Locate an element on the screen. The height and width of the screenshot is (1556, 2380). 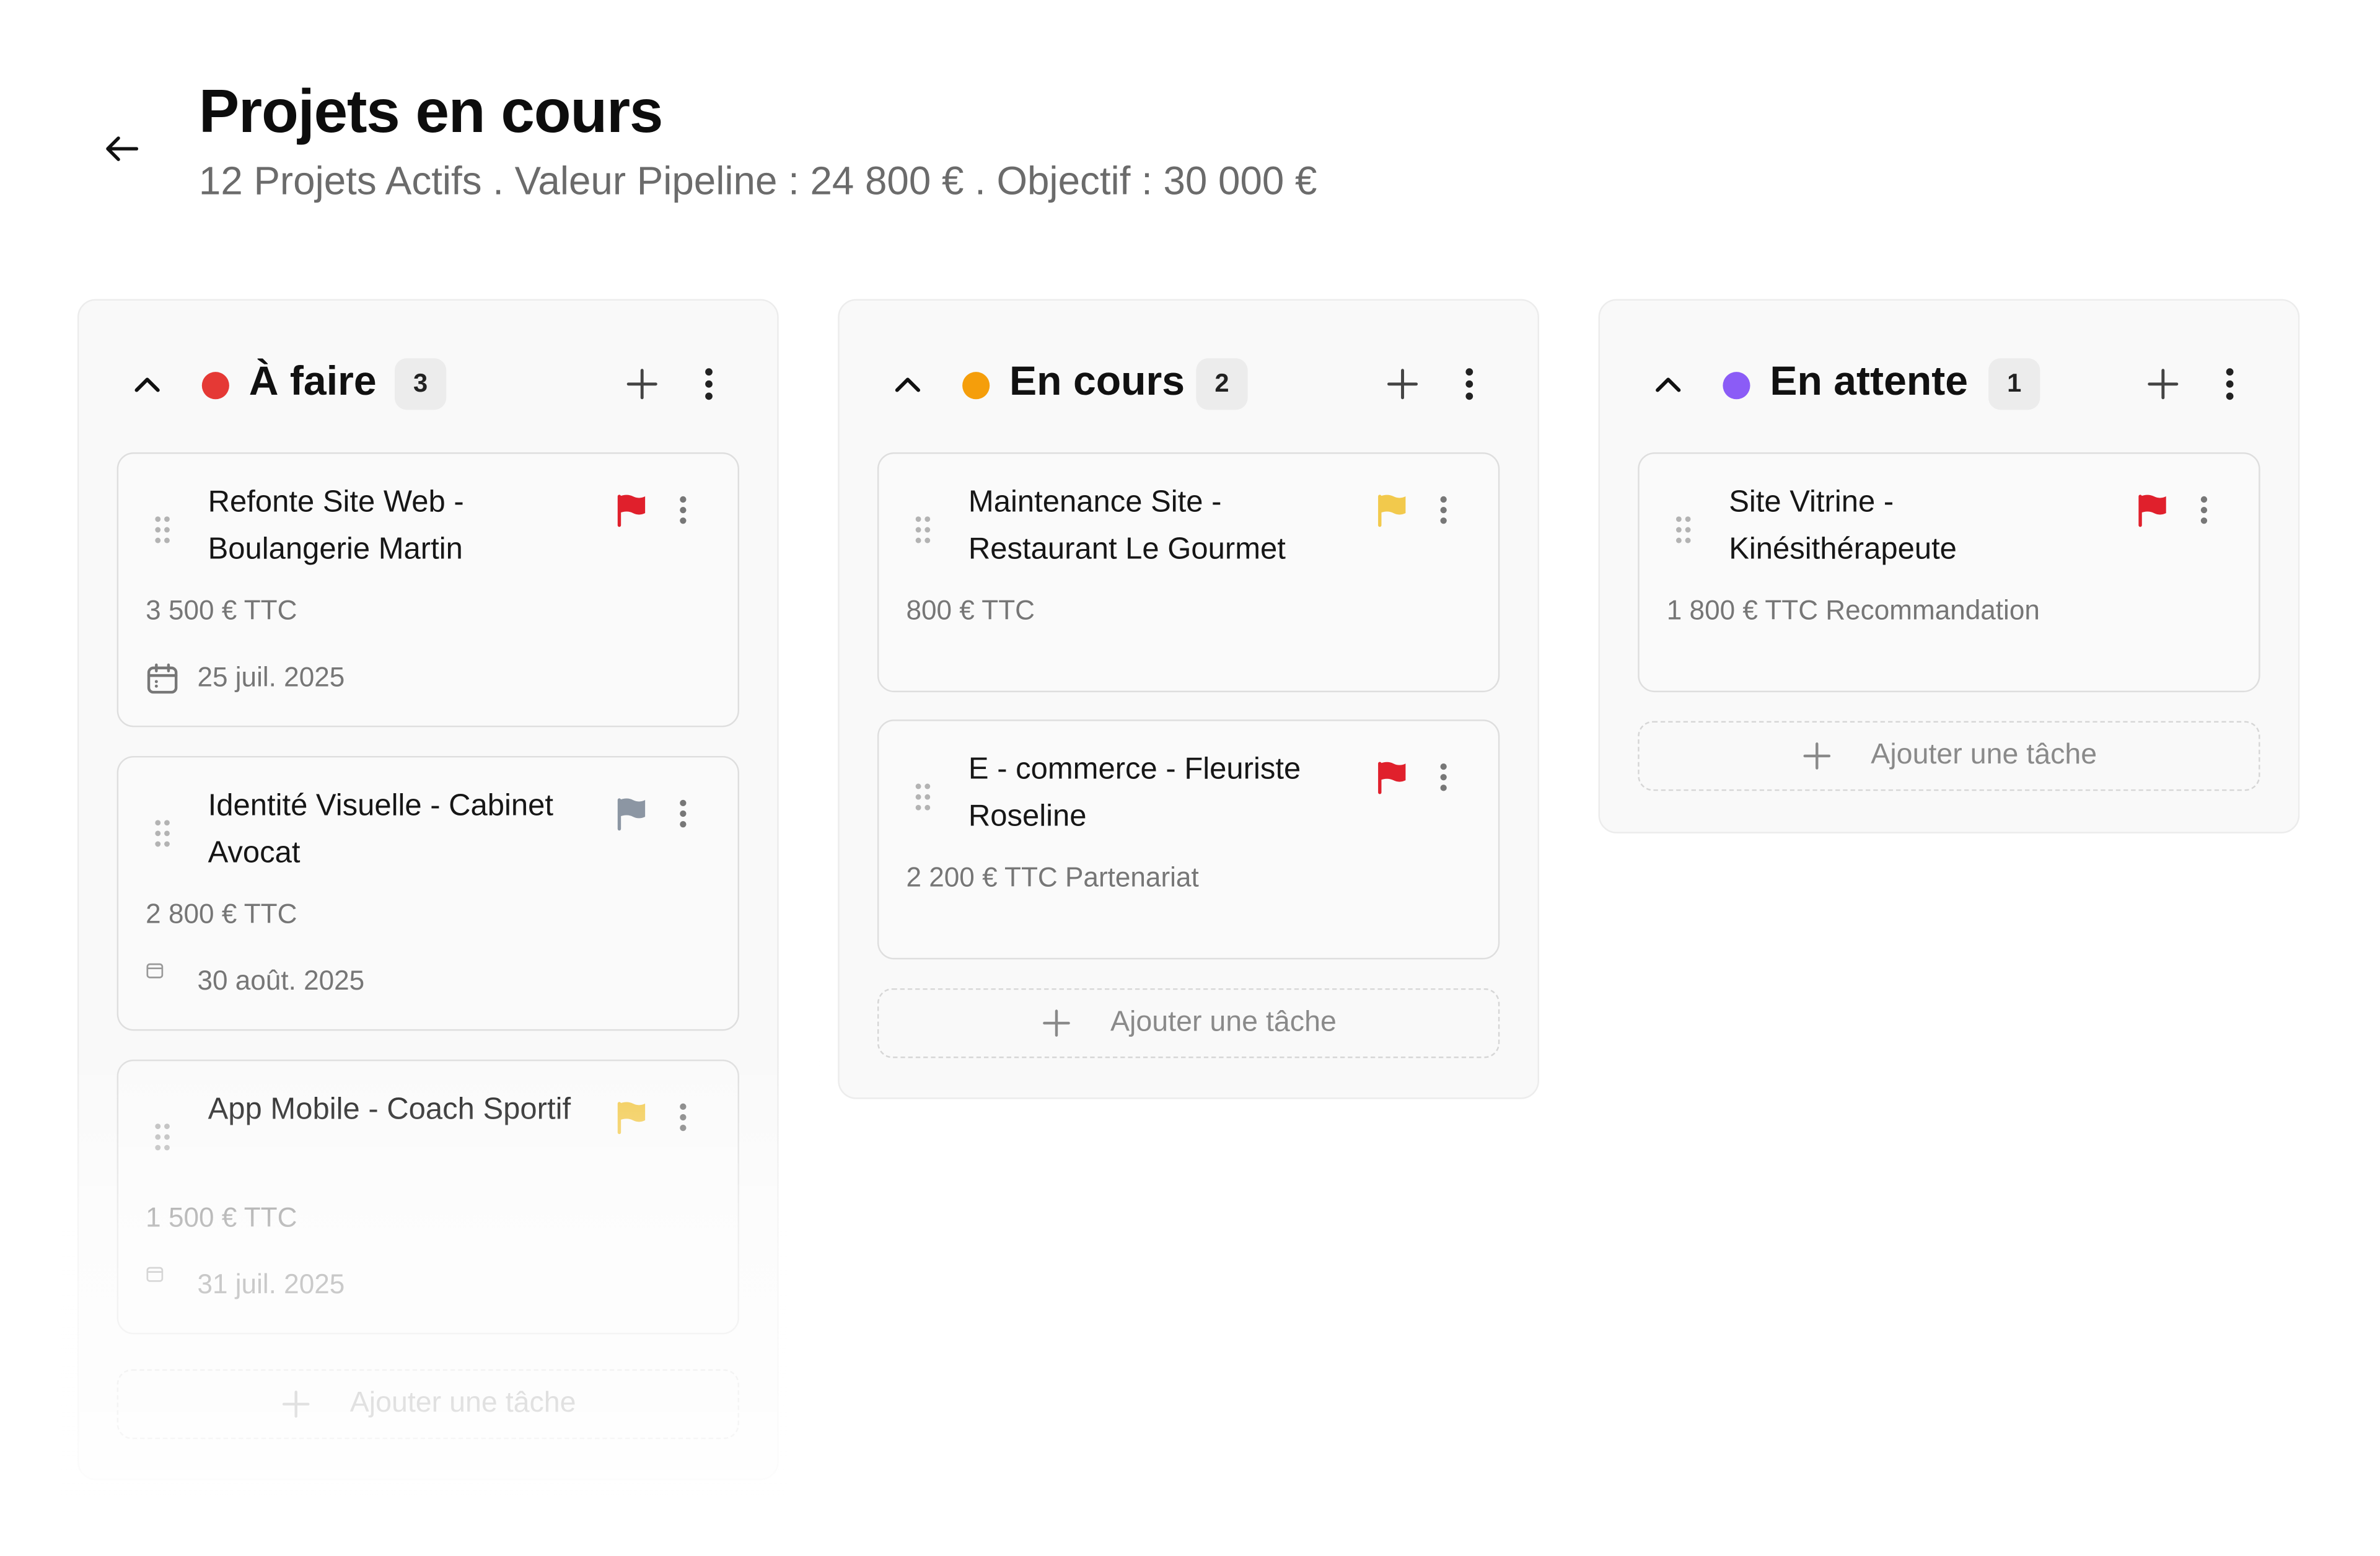
column-title: En attente is located at coordinates (1869, 381).